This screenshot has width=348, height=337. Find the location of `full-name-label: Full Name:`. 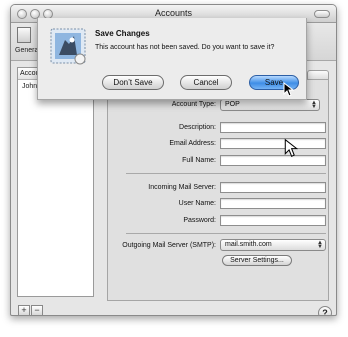

full-name-label: Full Name: is located at coordinates (199, 160).